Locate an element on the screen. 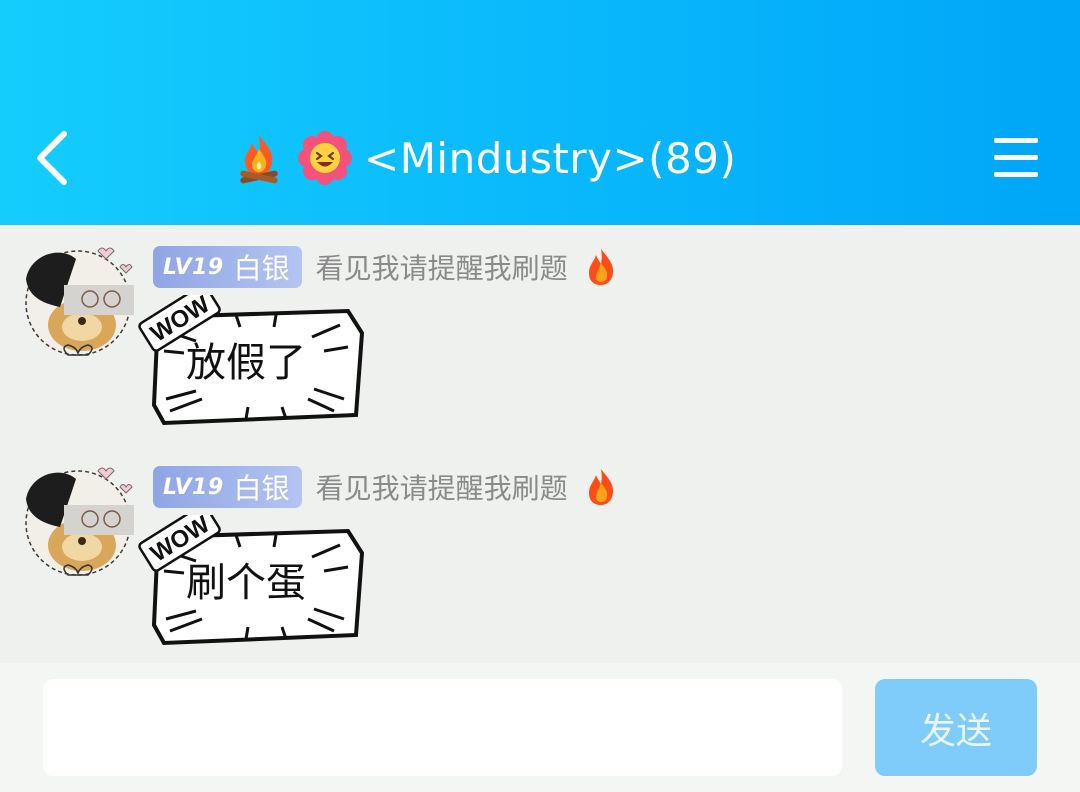 This screenshot has width=1080, height=792. message-bubble: WOW 放假了 is located at coordinates (252, 363).